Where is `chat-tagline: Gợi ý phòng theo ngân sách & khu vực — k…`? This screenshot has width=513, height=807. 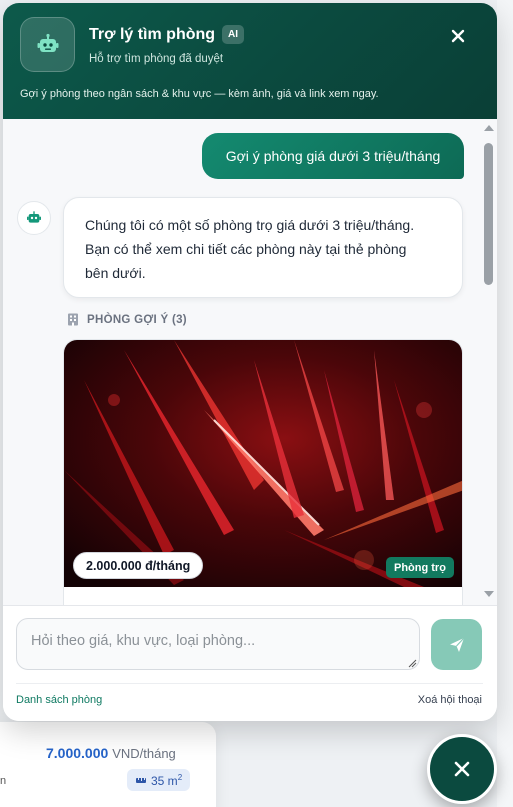 chat-tagline: Gợi ý phòng theo ngân sách & khu vực — k… is located at coordinates (199, 94).